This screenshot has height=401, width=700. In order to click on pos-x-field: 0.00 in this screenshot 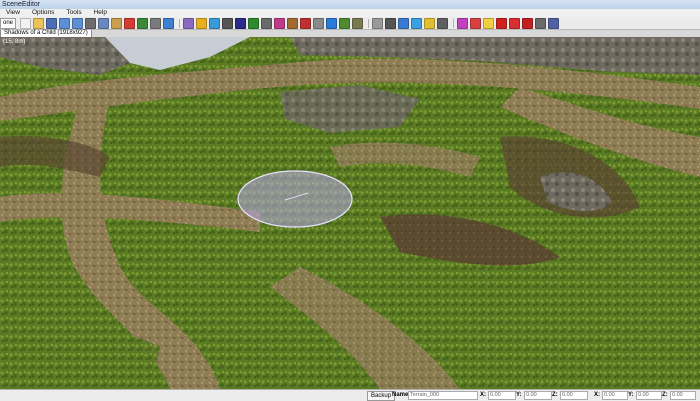, I will do `click(502, 395)`.